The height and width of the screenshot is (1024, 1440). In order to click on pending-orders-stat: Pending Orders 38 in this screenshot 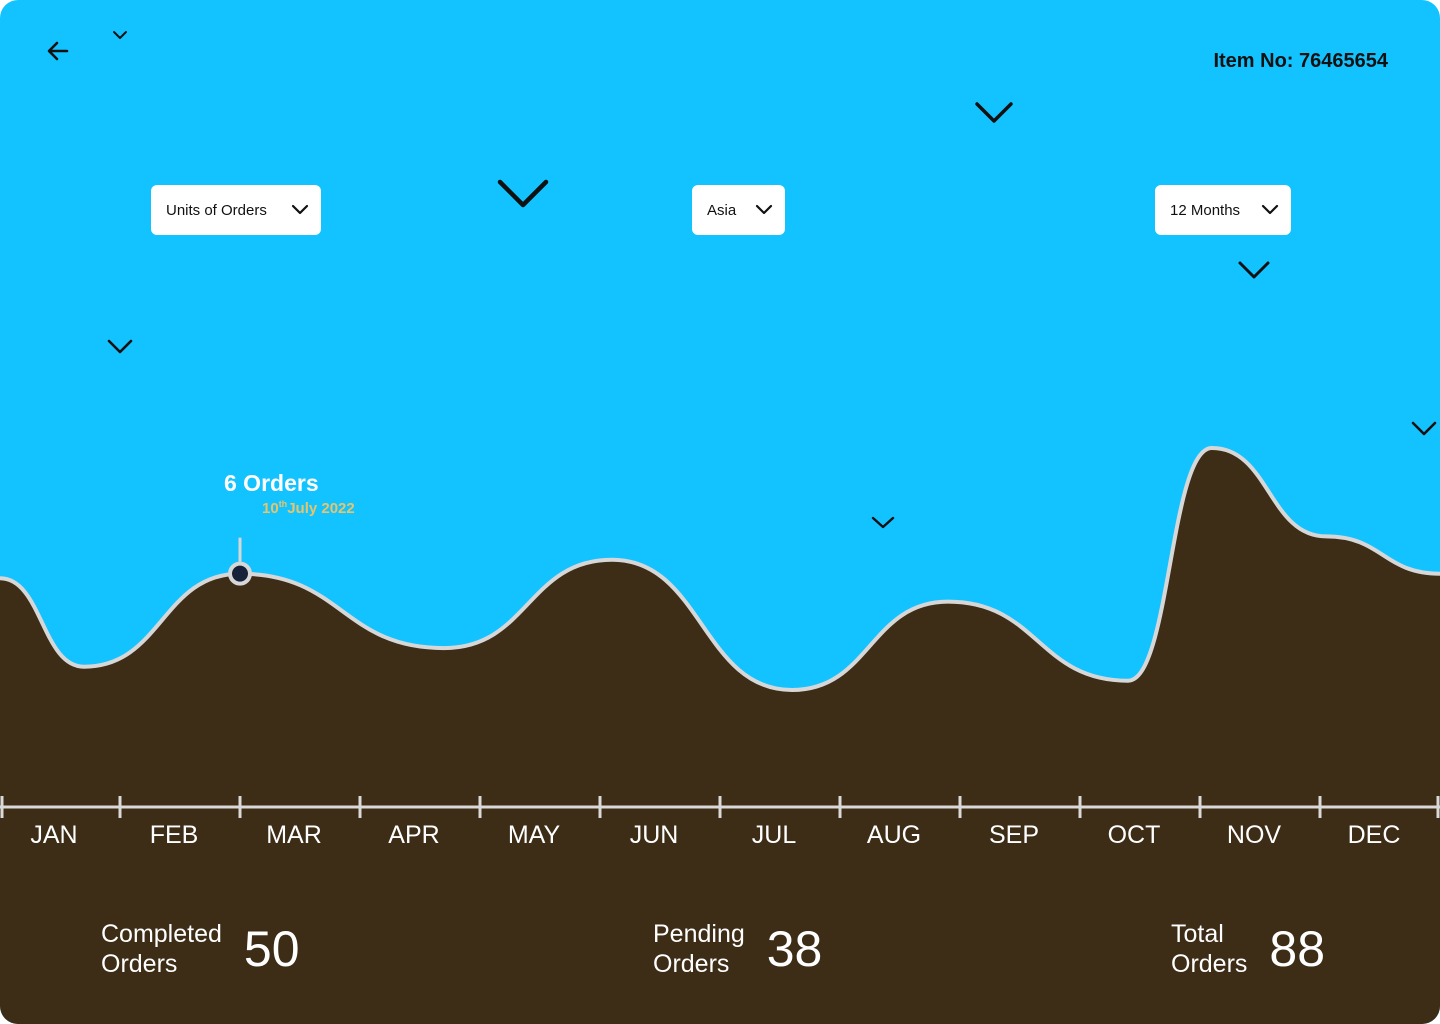, I will do `click(737, 949)`.